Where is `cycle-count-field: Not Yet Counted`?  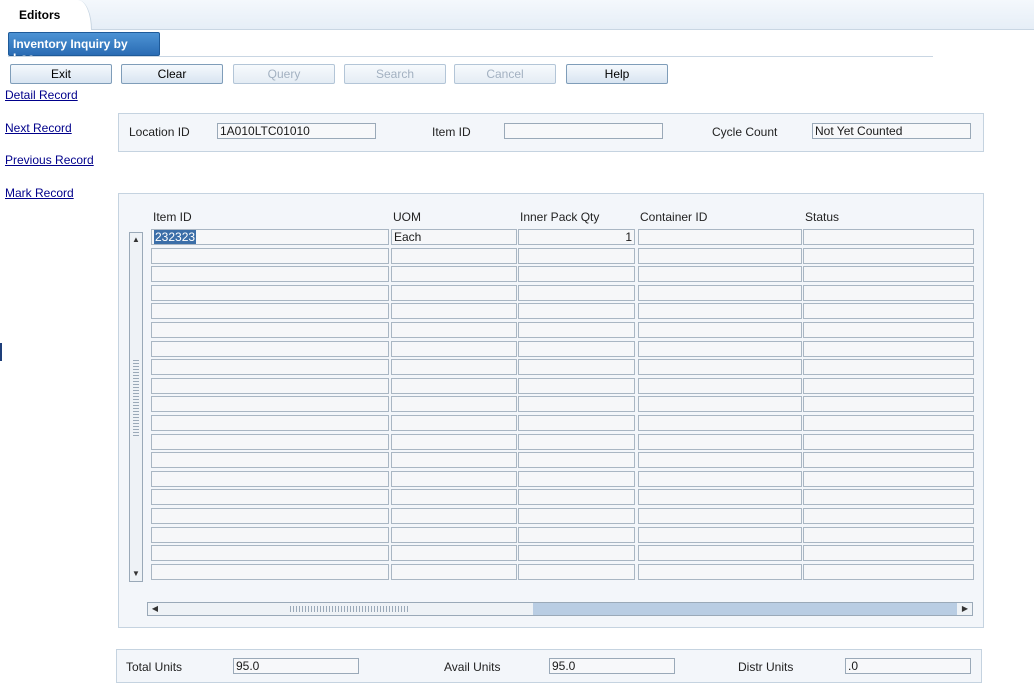
cycle-count-field: Not Yet Counted is located at coordinates (891, 131).